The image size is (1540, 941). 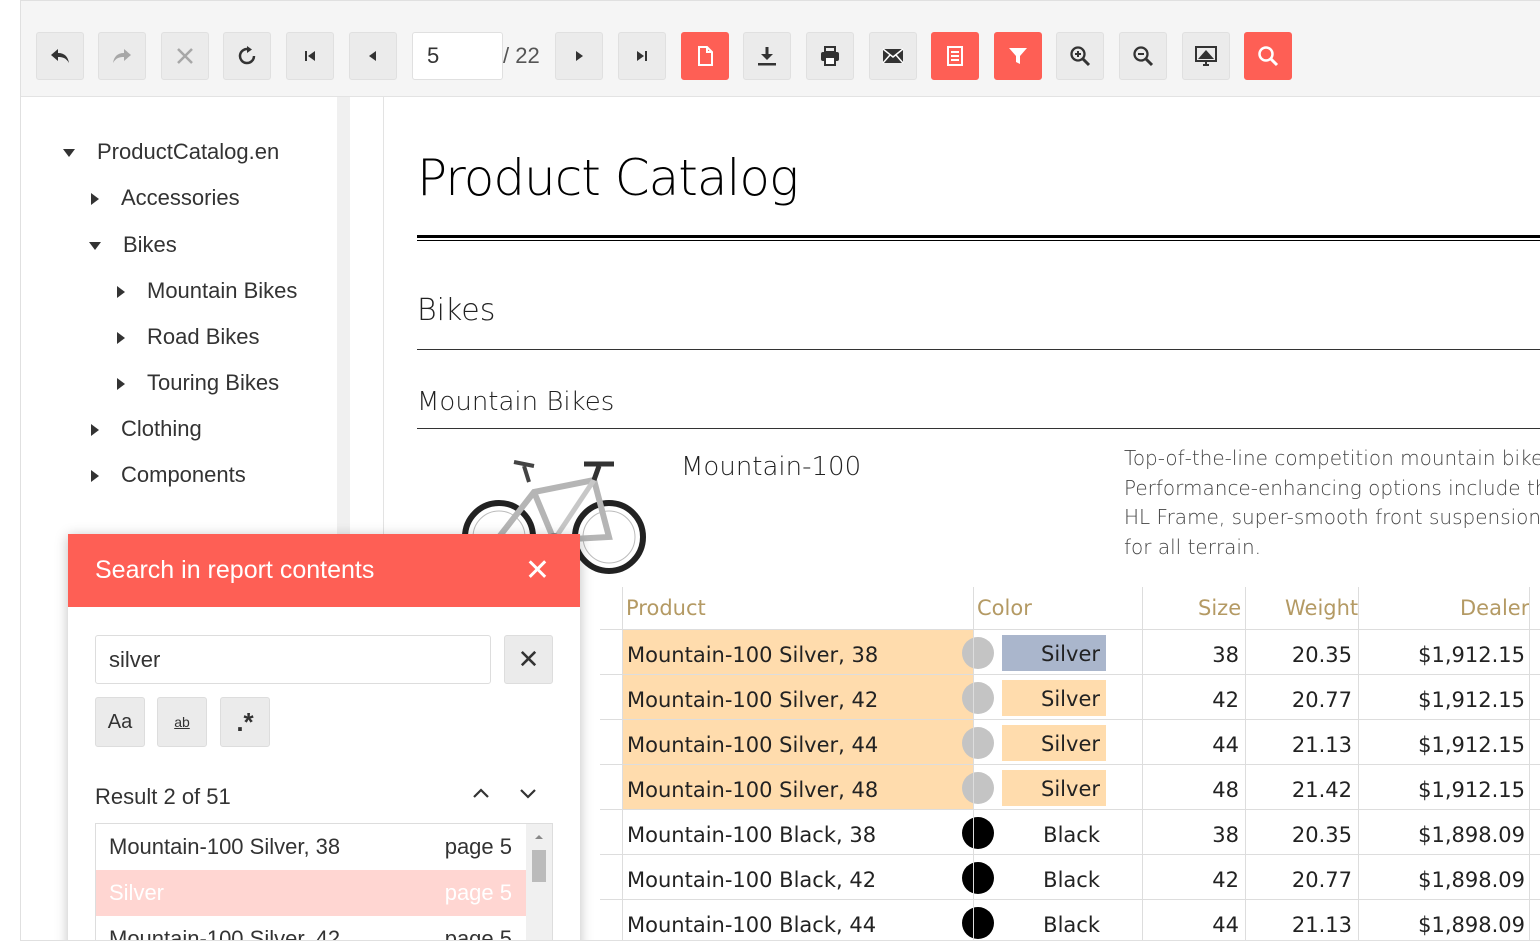 I want to click on prev-page-button, so click(x=373, y=56).